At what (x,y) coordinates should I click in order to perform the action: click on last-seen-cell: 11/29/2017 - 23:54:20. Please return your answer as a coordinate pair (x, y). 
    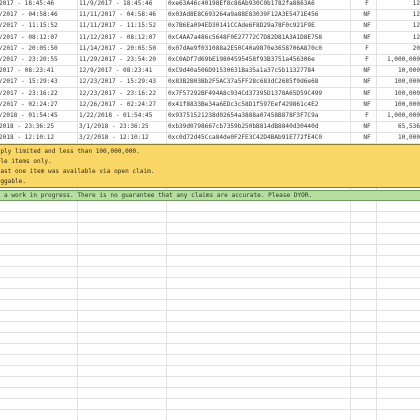
    Looking at the image, I should click on (121, 60).